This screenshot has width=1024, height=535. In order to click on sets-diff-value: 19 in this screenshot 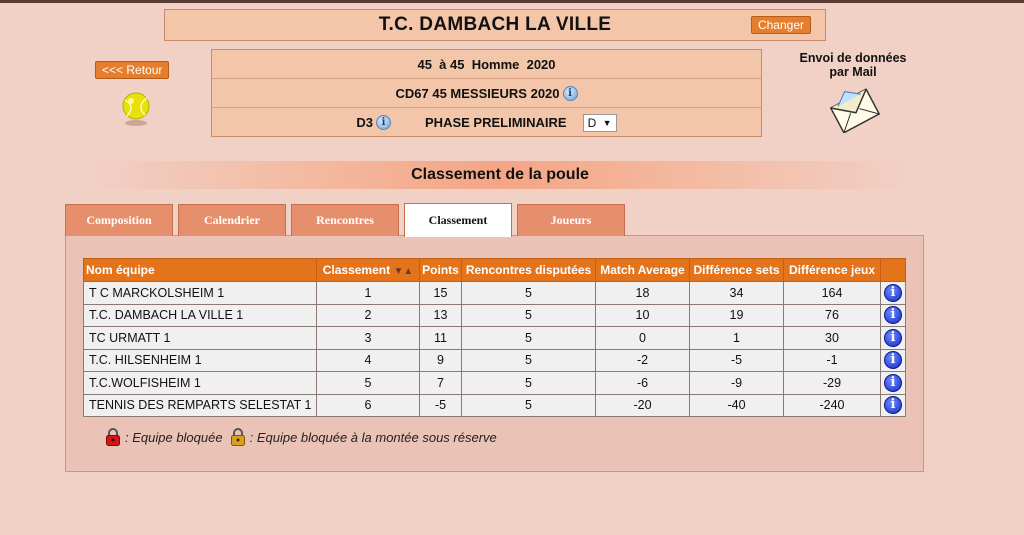, I will do `click(736, 315)`.